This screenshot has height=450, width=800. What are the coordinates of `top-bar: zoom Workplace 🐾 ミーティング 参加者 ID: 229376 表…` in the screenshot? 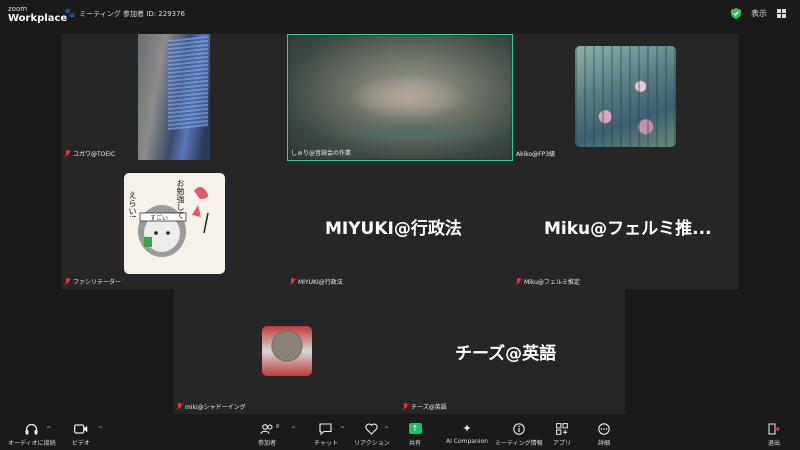 It's located at (400, 15).